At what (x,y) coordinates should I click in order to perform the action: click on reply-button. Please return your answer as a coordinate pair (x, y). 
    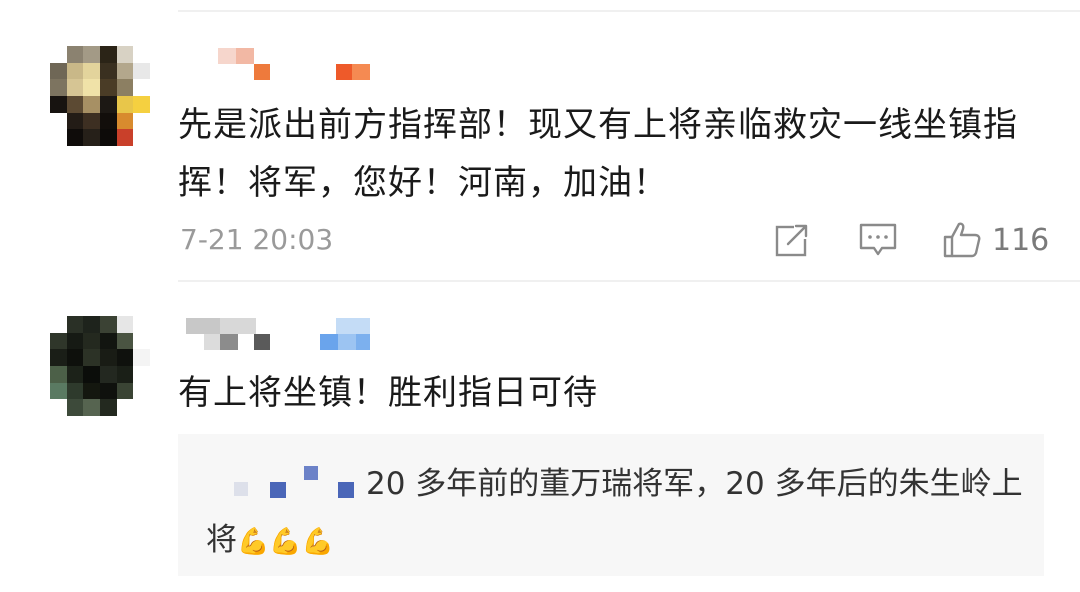
    Looking at the image, I should click on (878, 240).